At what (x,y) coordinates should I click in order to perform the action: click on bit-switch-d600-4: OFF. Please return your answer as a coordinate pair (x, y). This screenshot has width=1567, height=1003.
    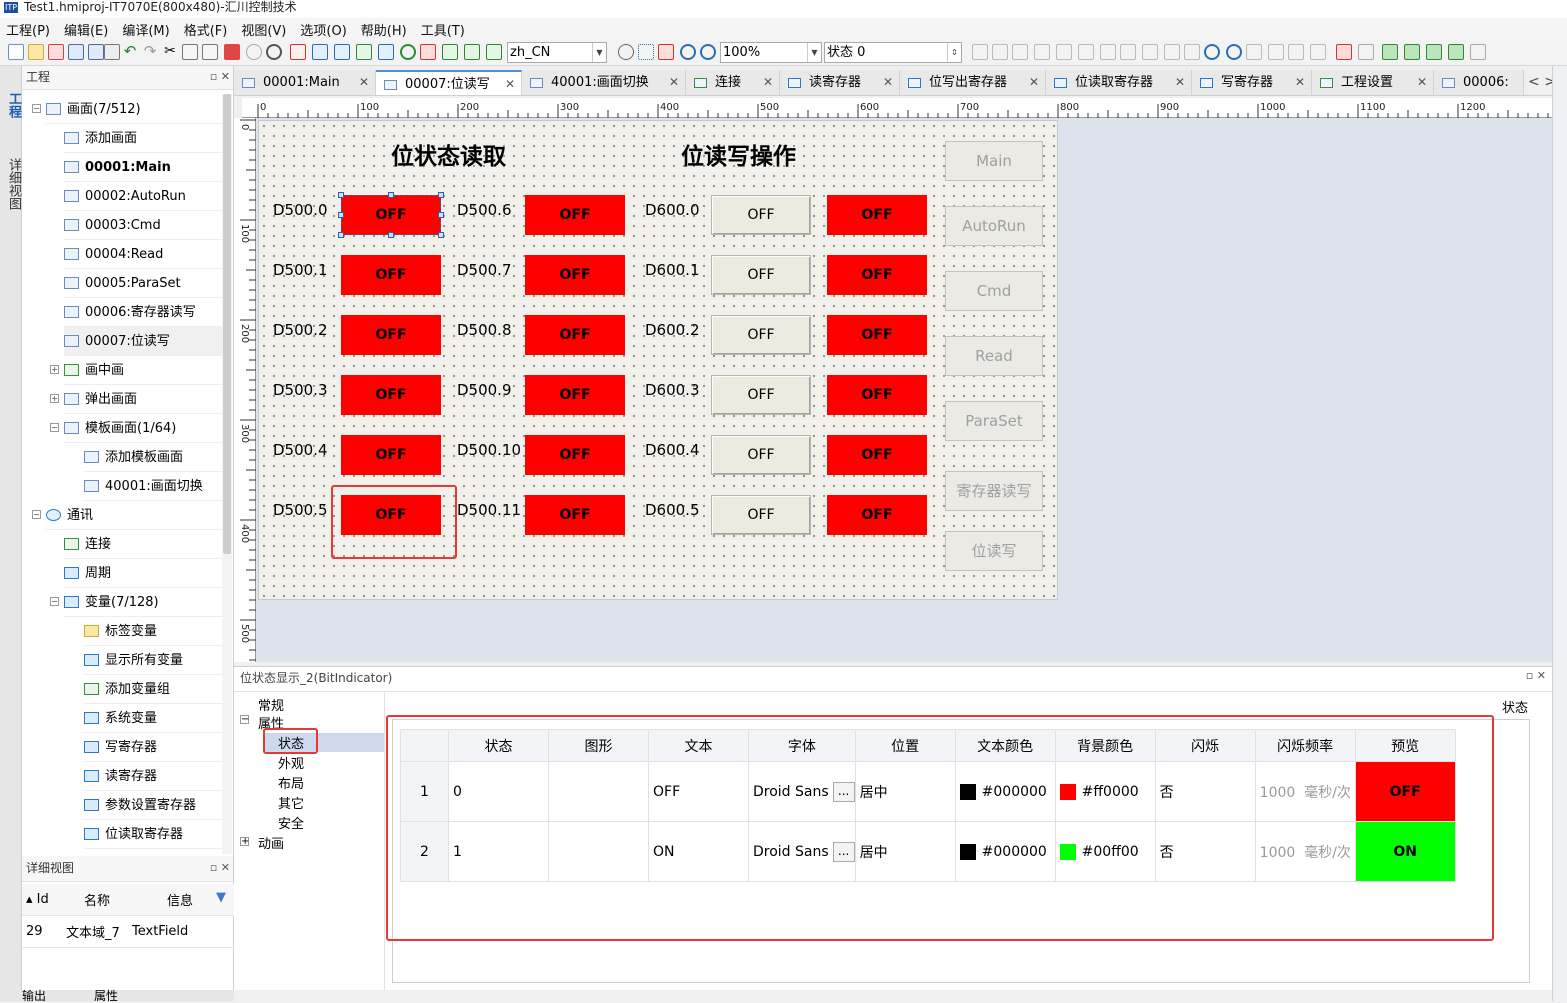
    Looking at the image, I should click on (761, 455).